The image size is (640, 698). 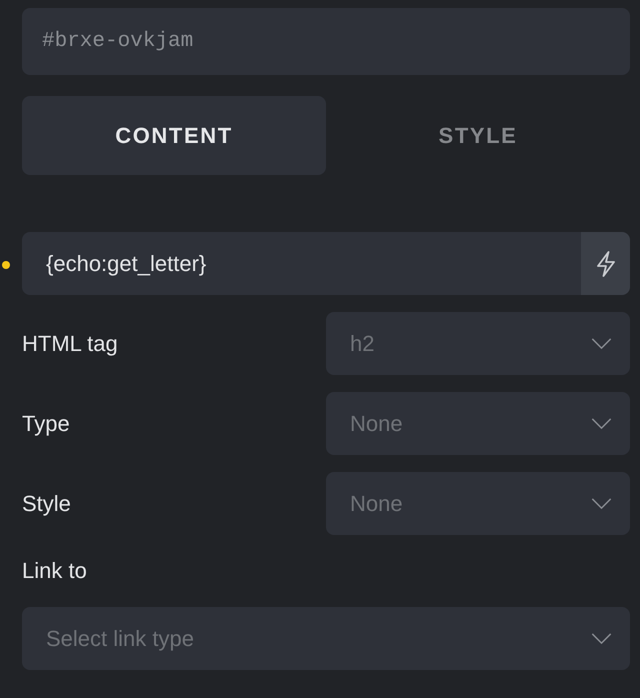 I want to click on css-id-field: #brxe-ovkjam, so click(x=326, y=41).